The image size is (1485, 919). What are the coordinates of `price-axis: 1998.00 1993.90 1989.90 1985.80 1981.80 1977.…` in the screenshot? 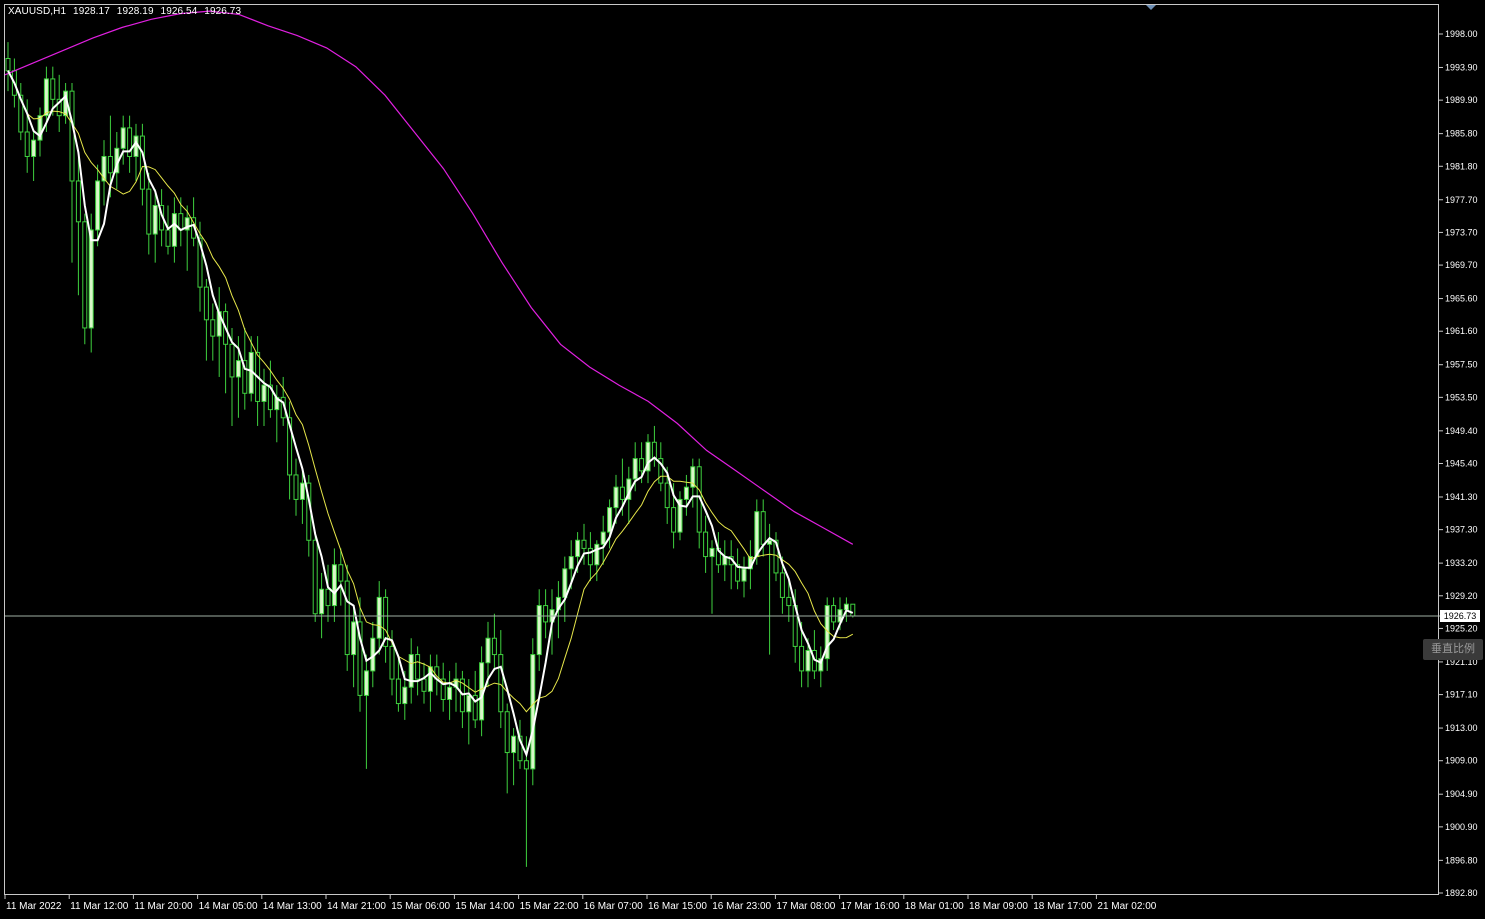 It's located at (1458, 463).